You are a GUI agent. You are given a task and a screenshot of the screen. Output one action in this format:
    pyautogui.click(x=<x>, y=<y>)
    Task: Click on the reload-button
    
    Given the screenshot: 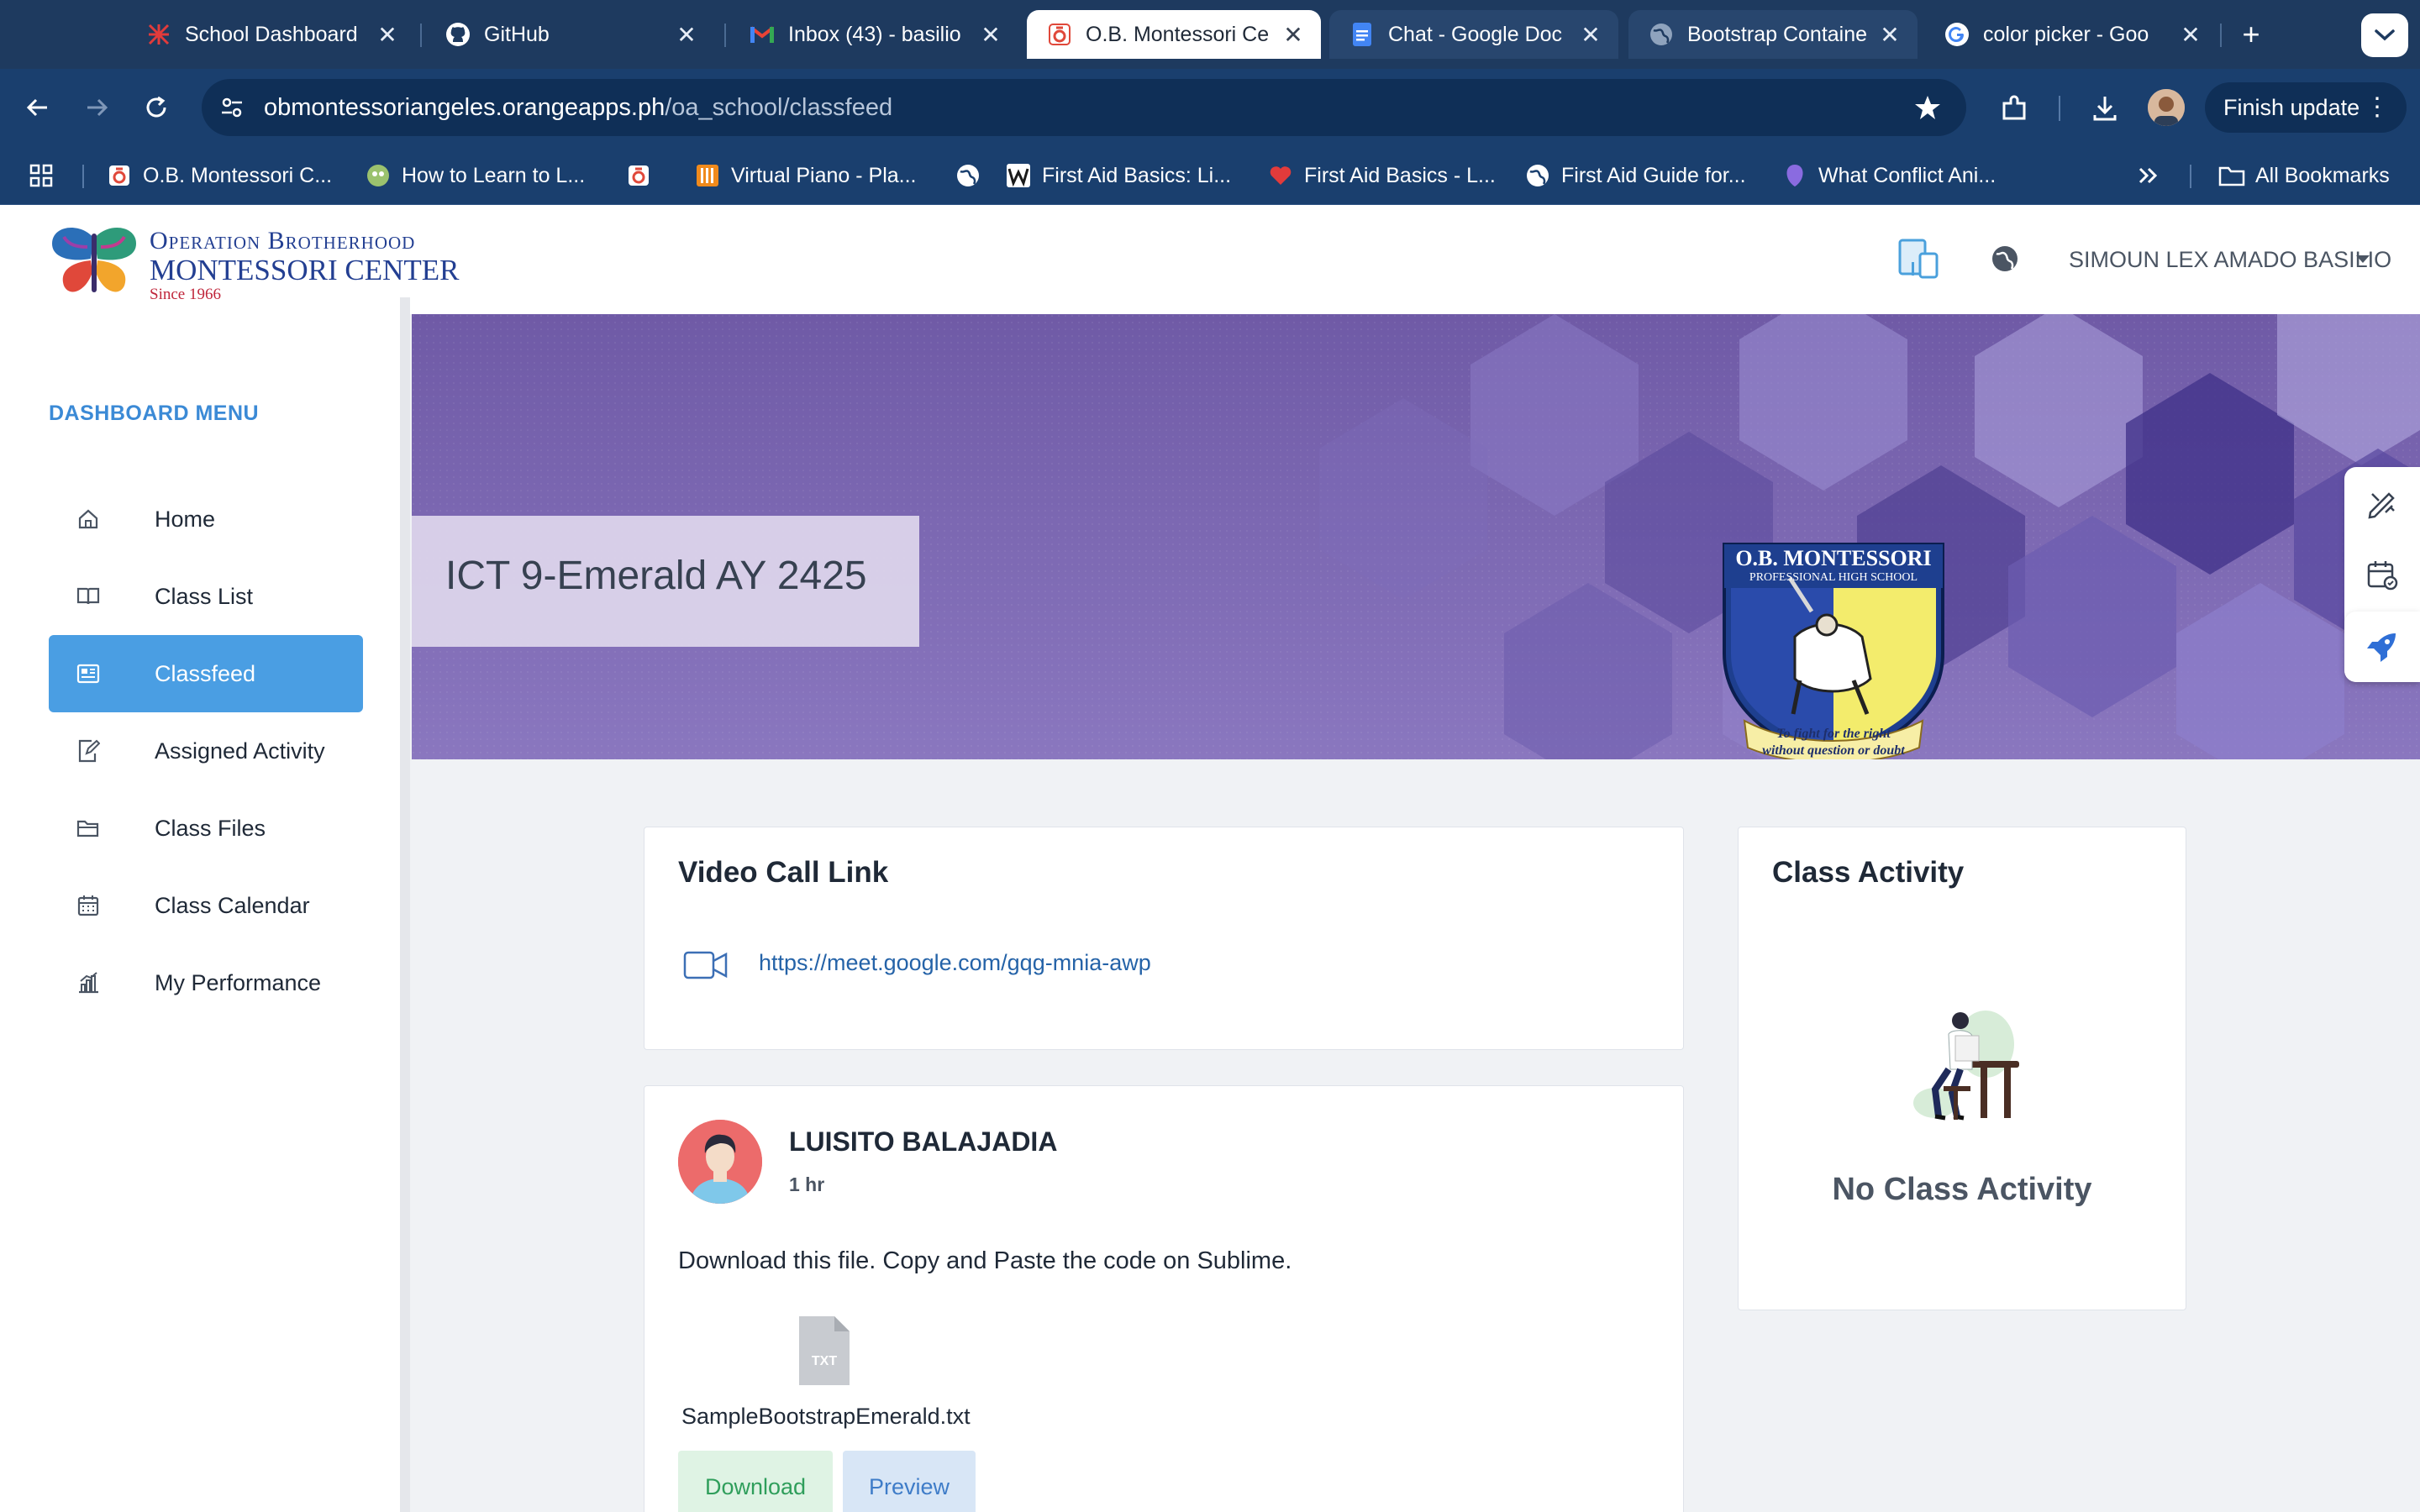 What is the action you would take?
    pyautogui.click(x=156, y=107)
    